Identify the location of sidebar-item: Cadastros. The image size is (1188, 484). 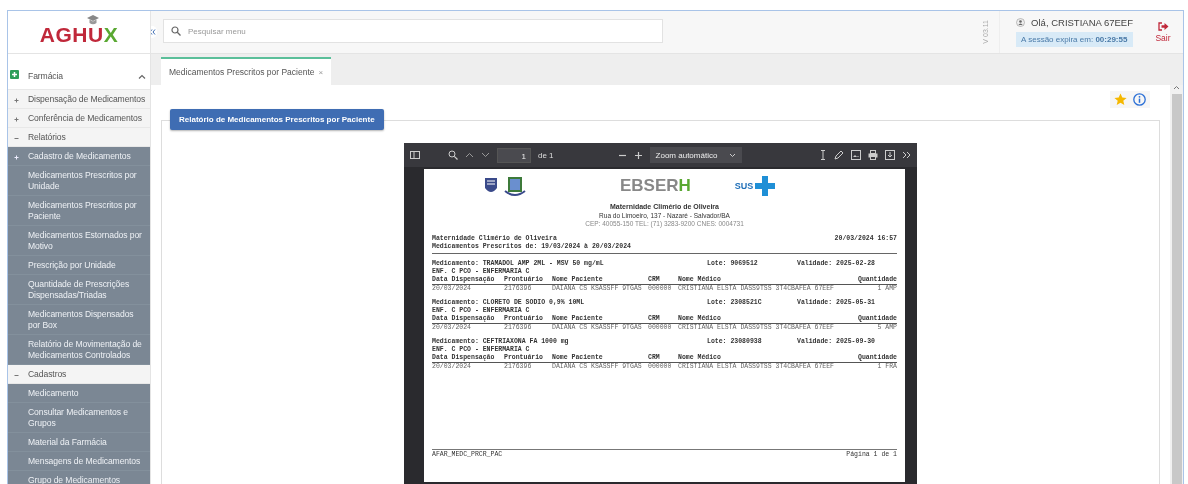
(79, 374).